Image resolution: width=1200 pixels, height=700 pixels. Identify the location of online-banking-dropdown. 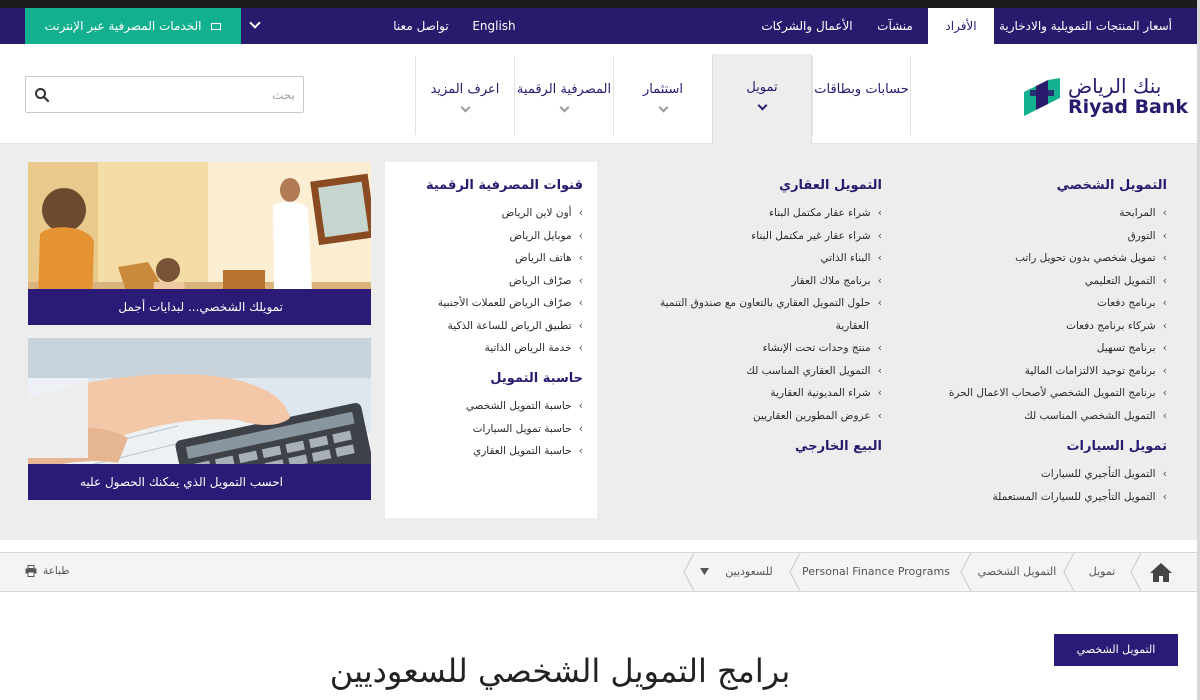
(256, 26).